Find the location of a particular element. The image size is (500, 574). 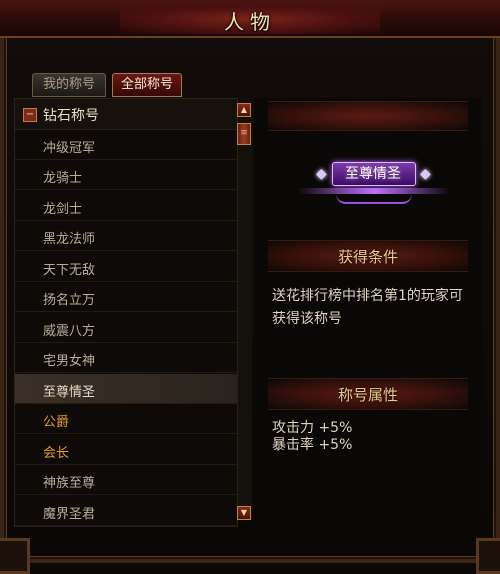

title-list-item: 神族至尊 is located at coordinates (126, 480).